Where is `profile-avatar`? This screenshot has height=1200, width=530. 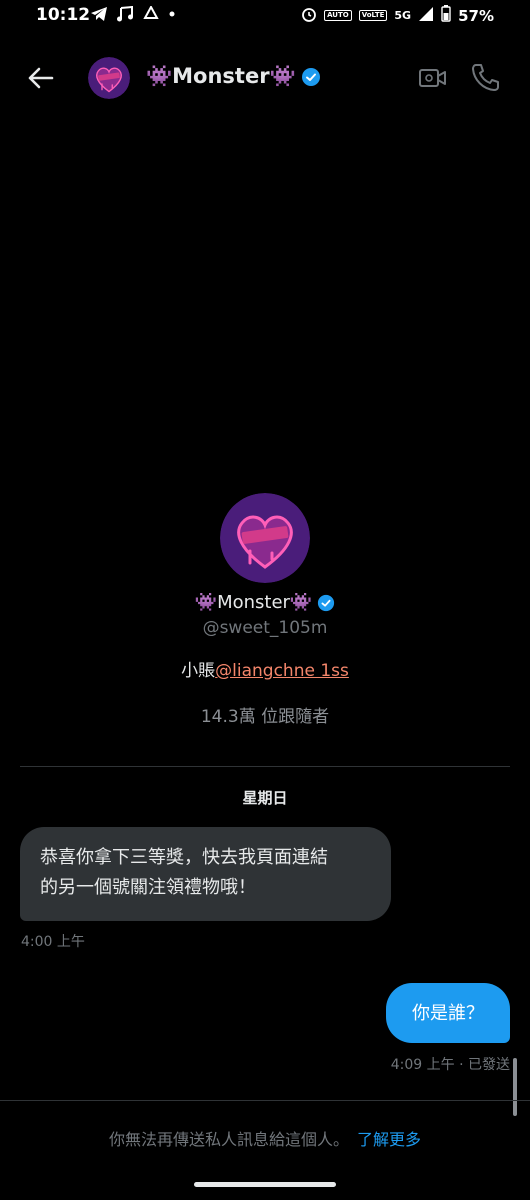 profile-avatar is located at coordinates (265, 538).